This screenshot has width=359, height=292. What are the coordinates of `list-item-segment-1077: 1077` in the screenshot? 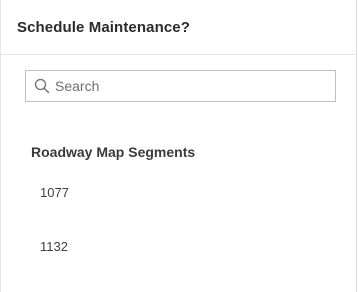 It's located at (54, 192).